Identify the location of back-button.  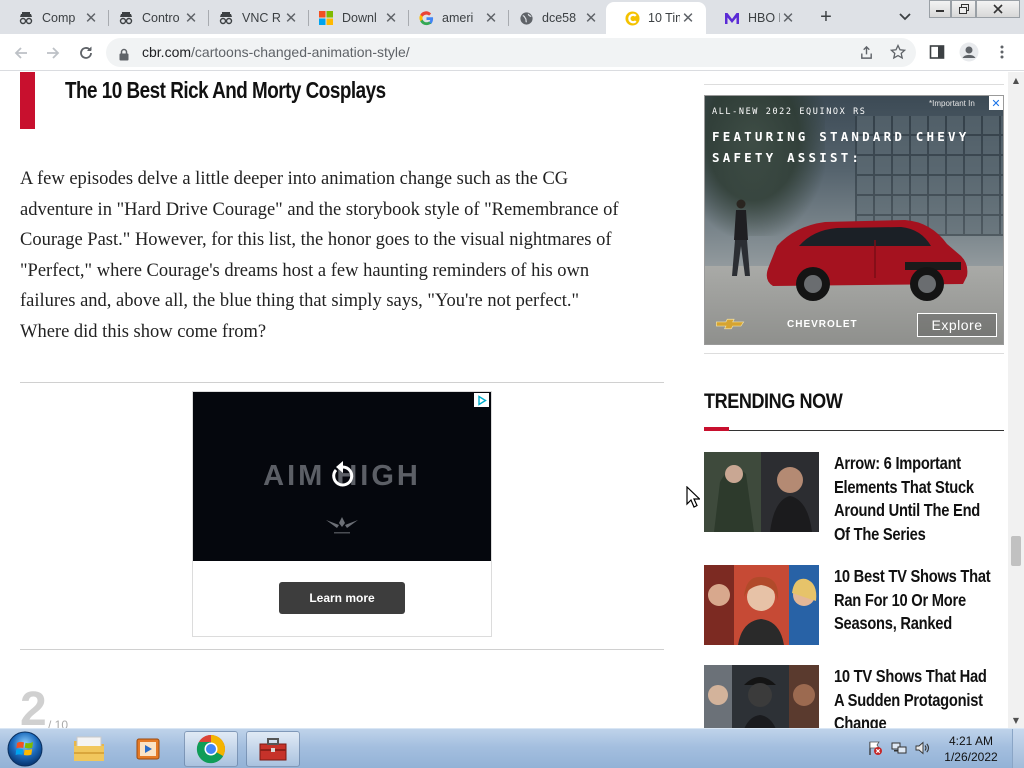
(21, 53).